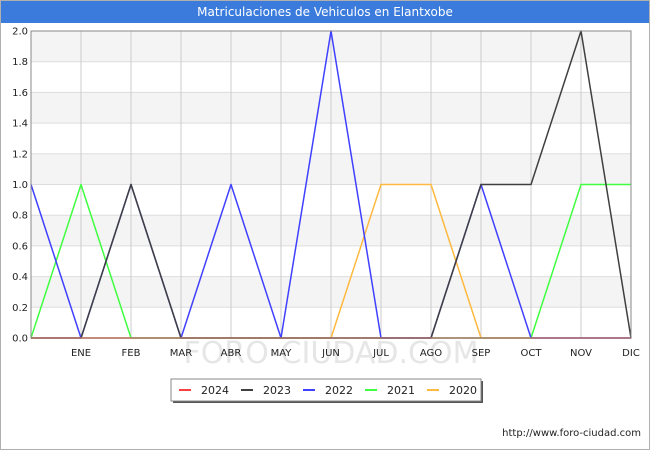  What do you see at coordinates (631, 353) in the screenshot?
I see `x-tick-label: DIC` at bounding box center [631, 353].